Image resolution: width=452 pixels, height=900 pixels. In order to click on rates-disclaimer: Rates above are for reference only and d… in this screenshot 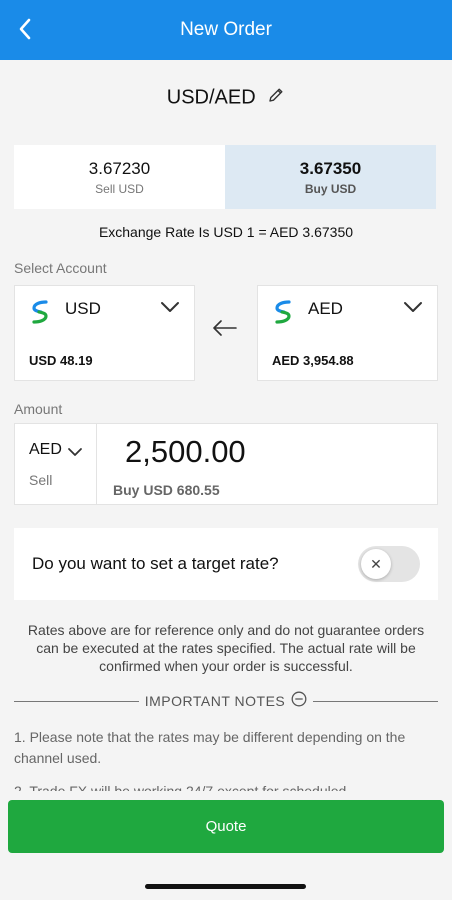, I will do `click(226, 648)`.